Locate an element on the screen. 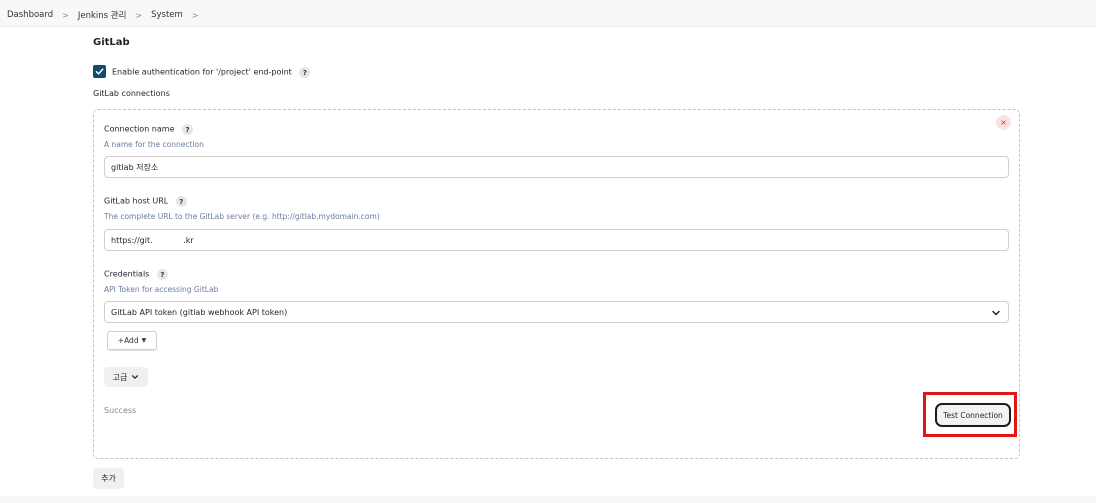 The image size is (1096, 503). add-connection-button: 추가 is located at coordinates (108, 478).